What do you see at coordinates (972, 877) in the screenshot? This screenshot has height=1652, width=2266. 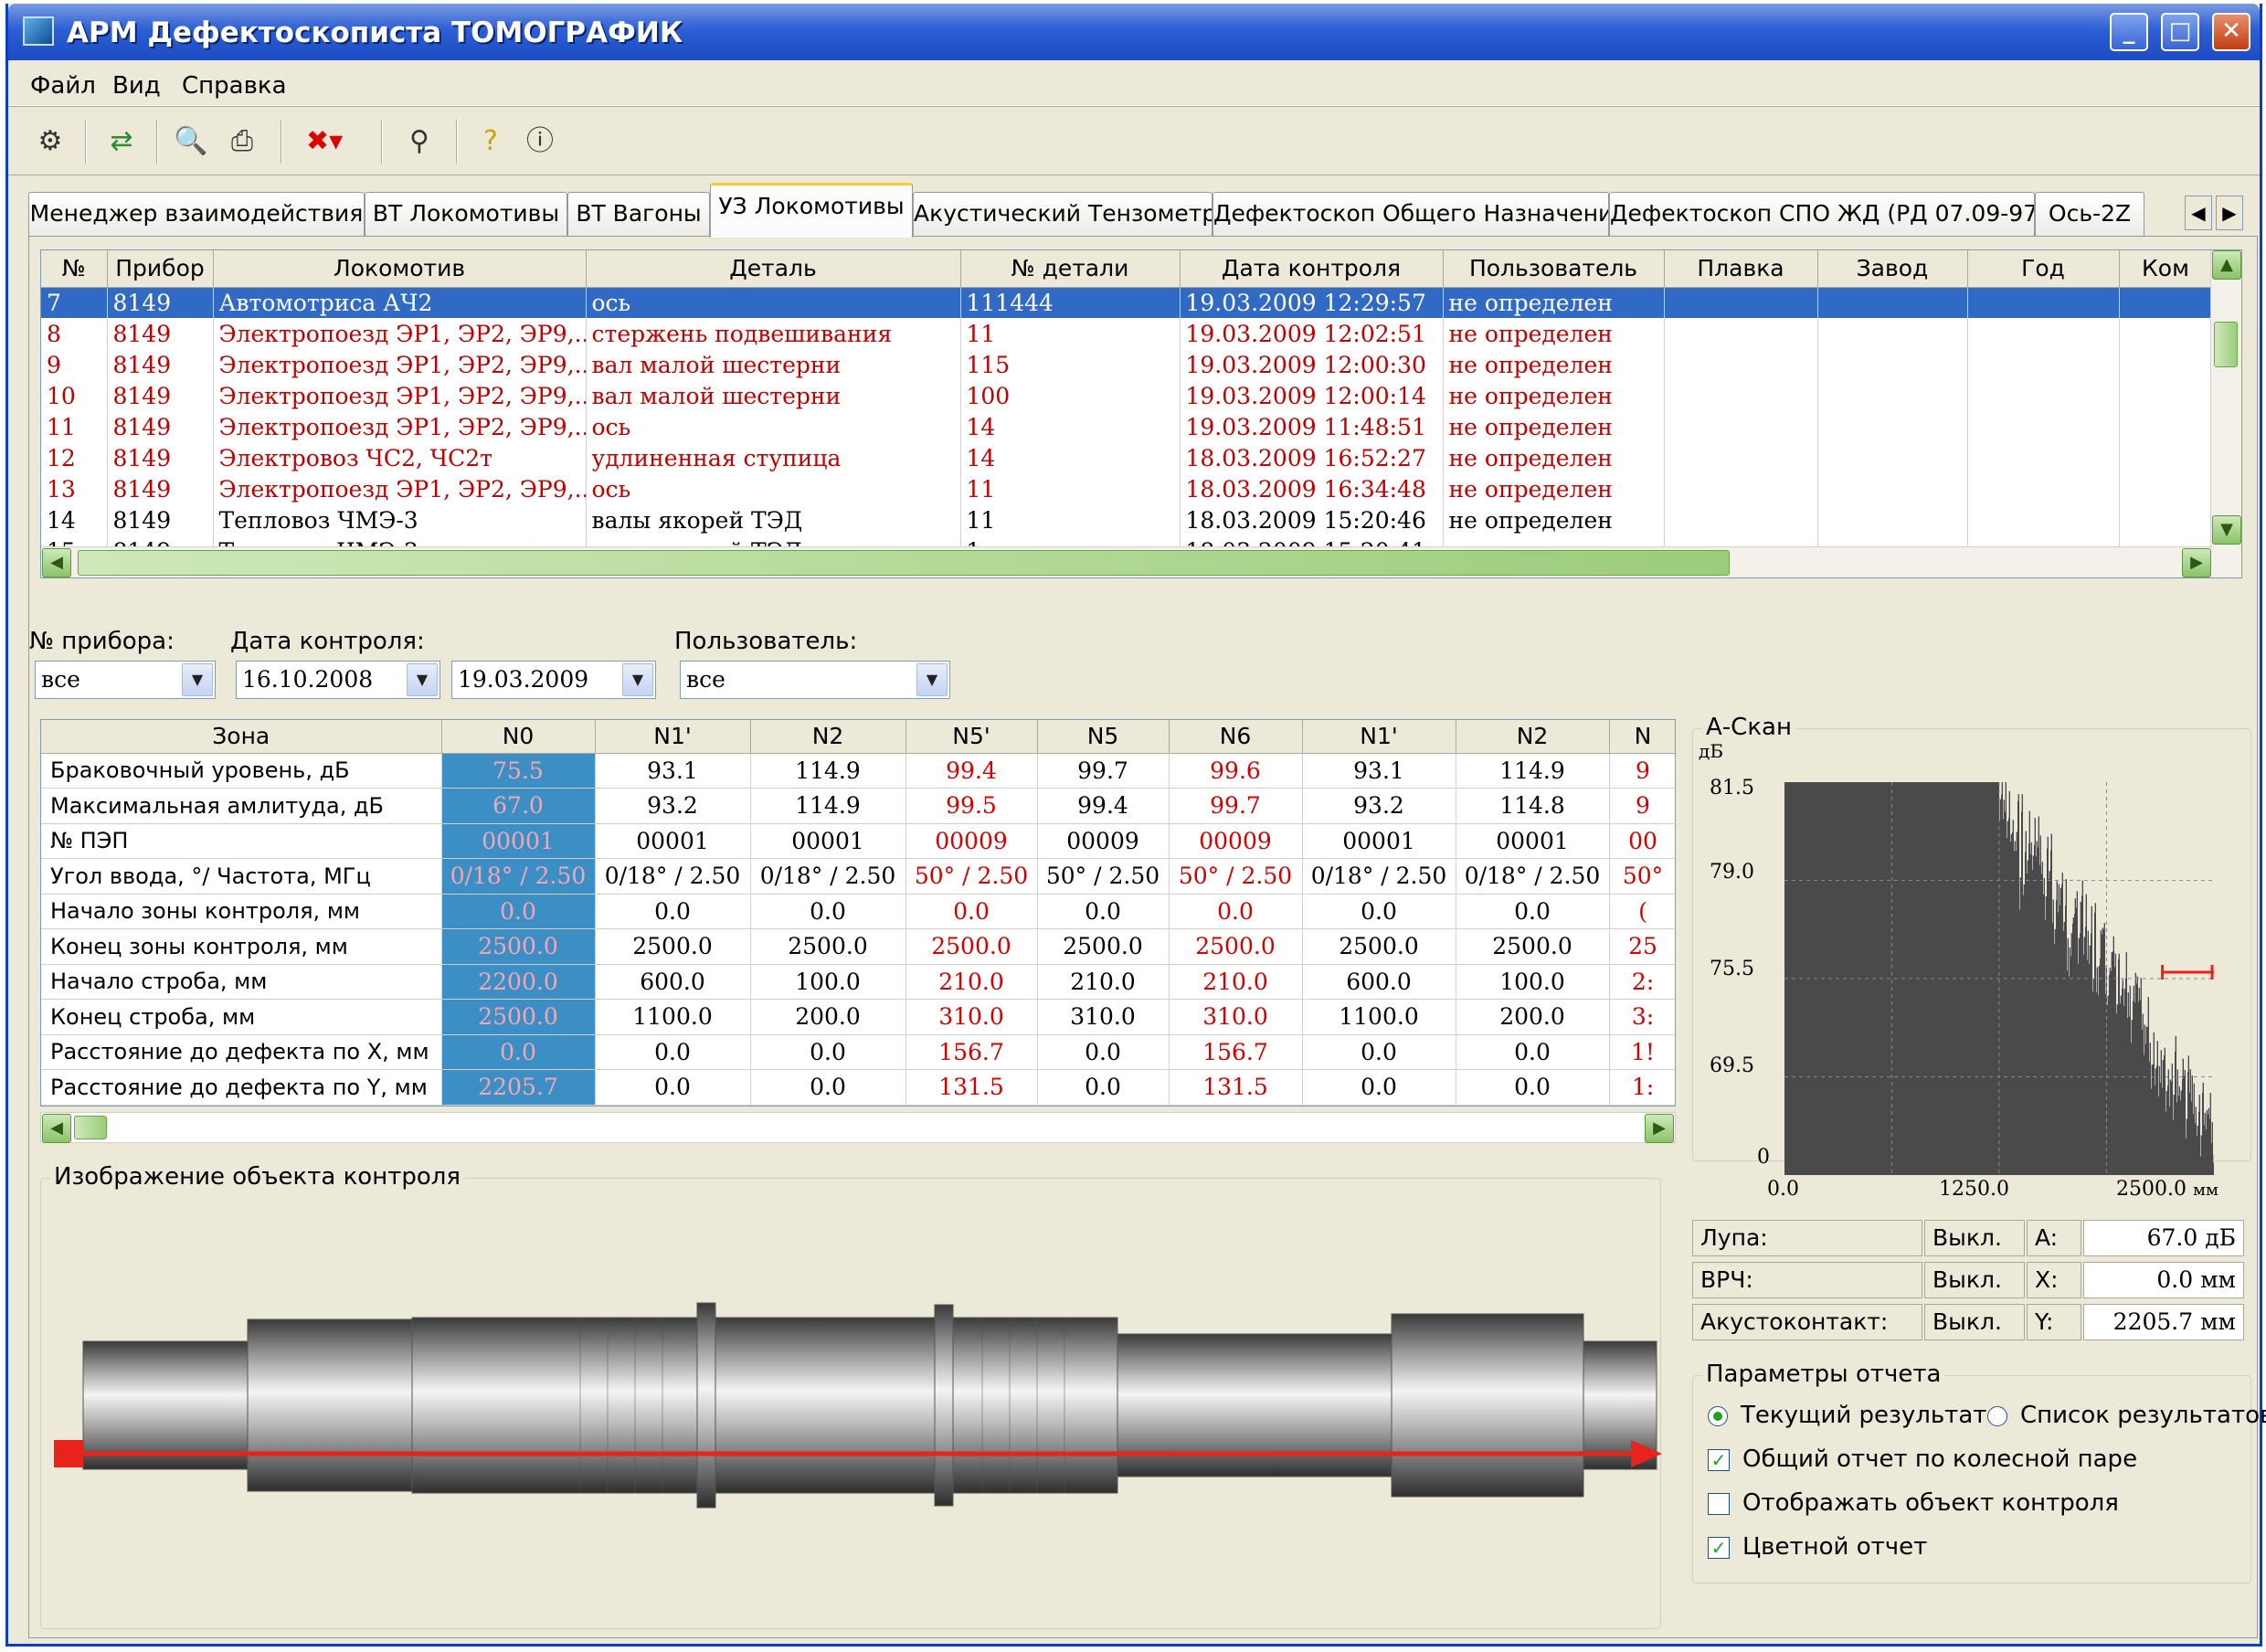 I see `zone-value-cell: 50° / 2.50` at bounding box center [972, 877].